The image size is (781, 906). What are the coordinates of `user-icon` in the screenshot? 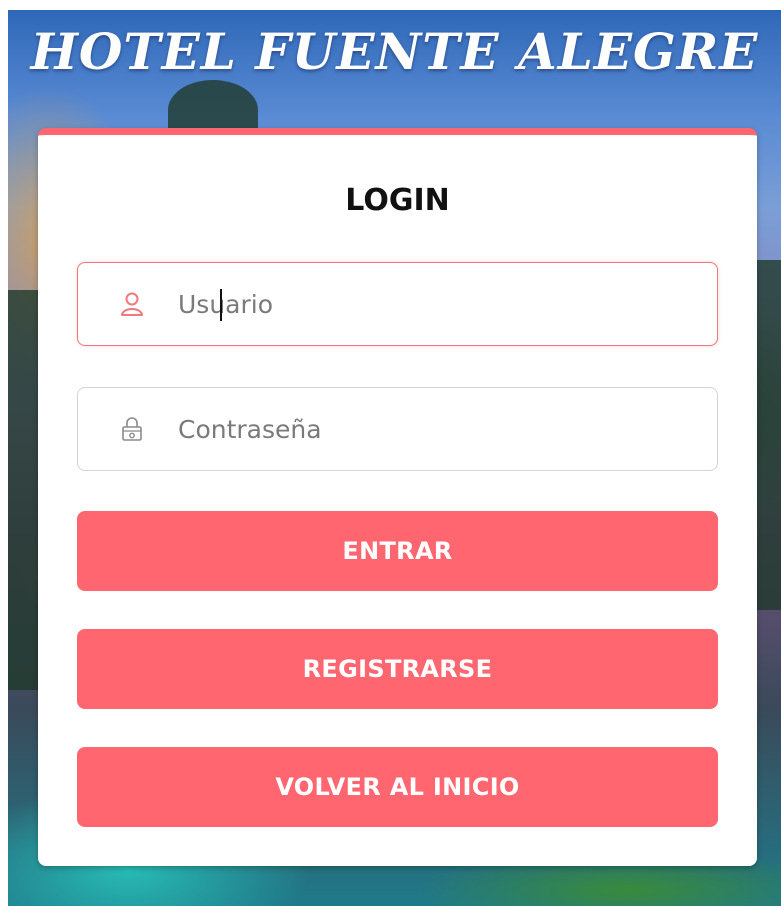 It's located at (132, 304).